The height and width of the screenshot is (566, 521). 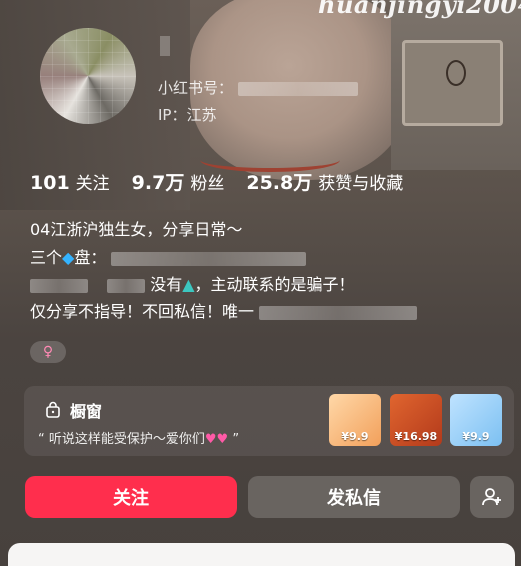 I want to click on stat-followers: 9.7万 粉丝, so click(x=178, y=181).